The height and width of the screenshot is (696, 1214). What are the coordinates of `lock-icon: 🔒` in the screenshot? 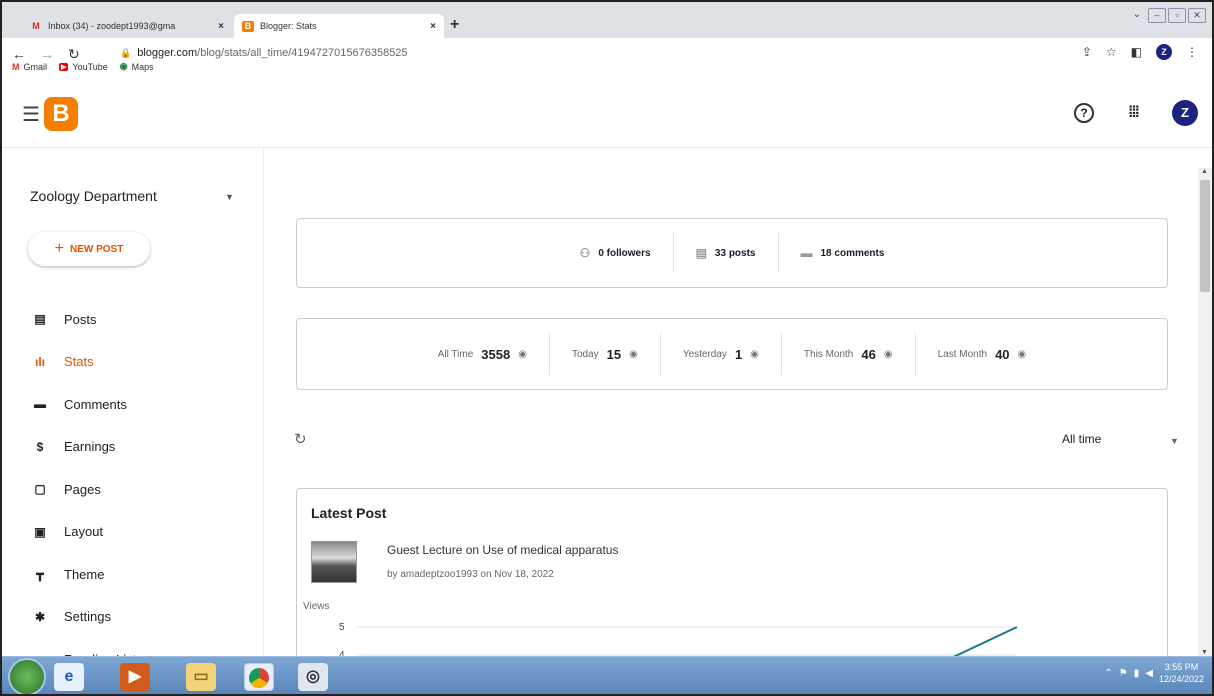 It's located at (126, 52).